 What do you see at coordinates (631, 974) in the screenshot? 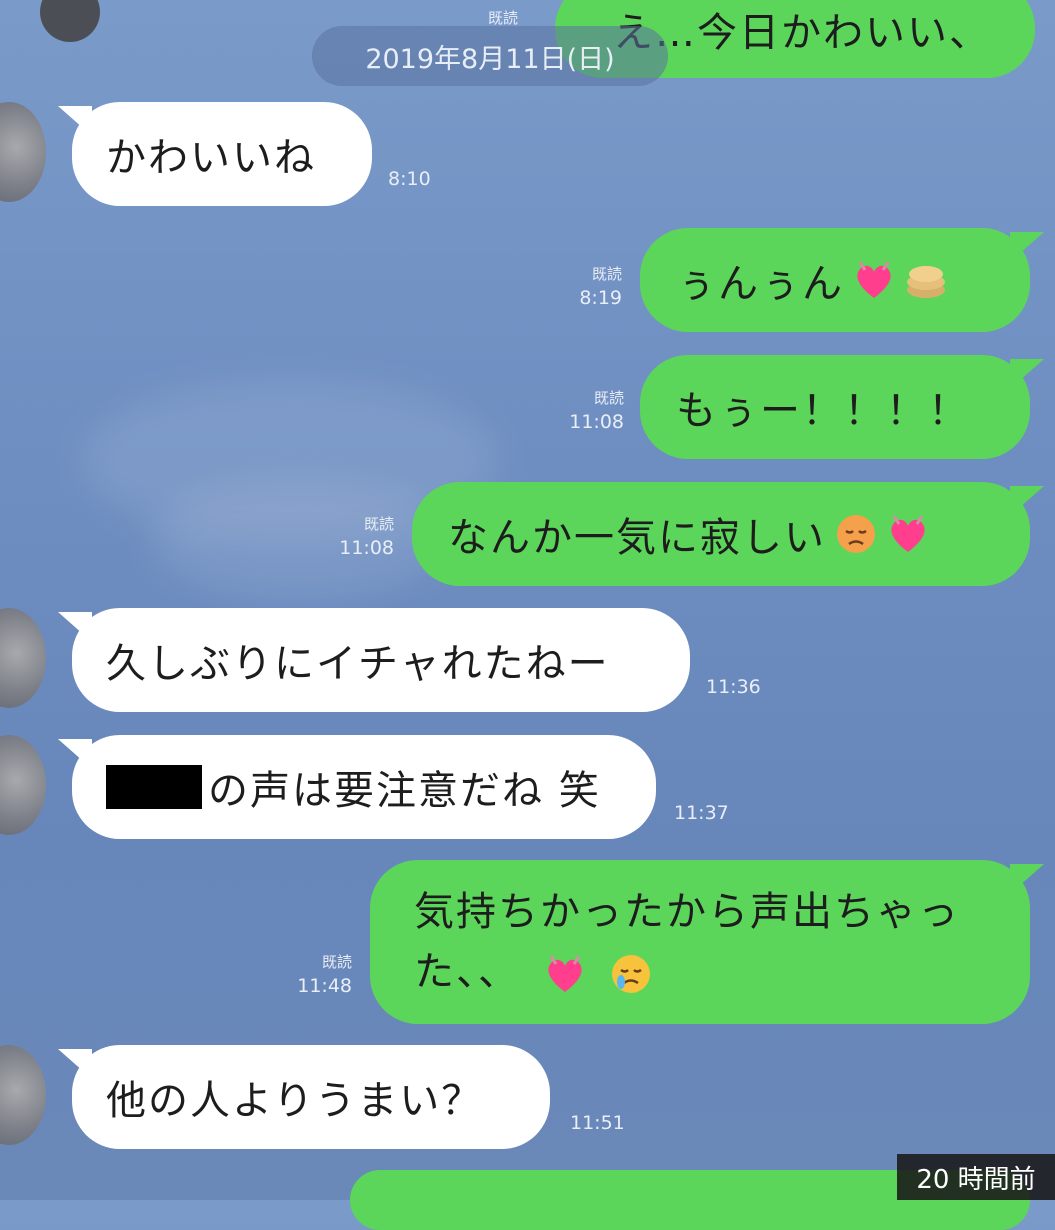
I see `crying-face-icon` at bounding box center [631, 974].